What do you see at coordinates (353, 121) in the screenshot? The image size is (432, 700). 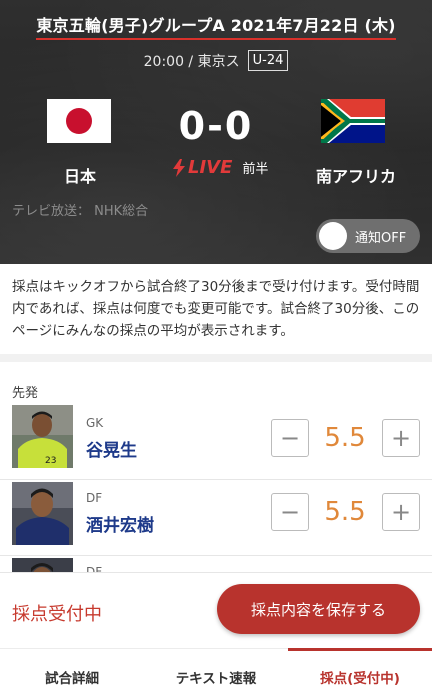 I see `south-africa-flag-icon` at bounding box center [353, 121].